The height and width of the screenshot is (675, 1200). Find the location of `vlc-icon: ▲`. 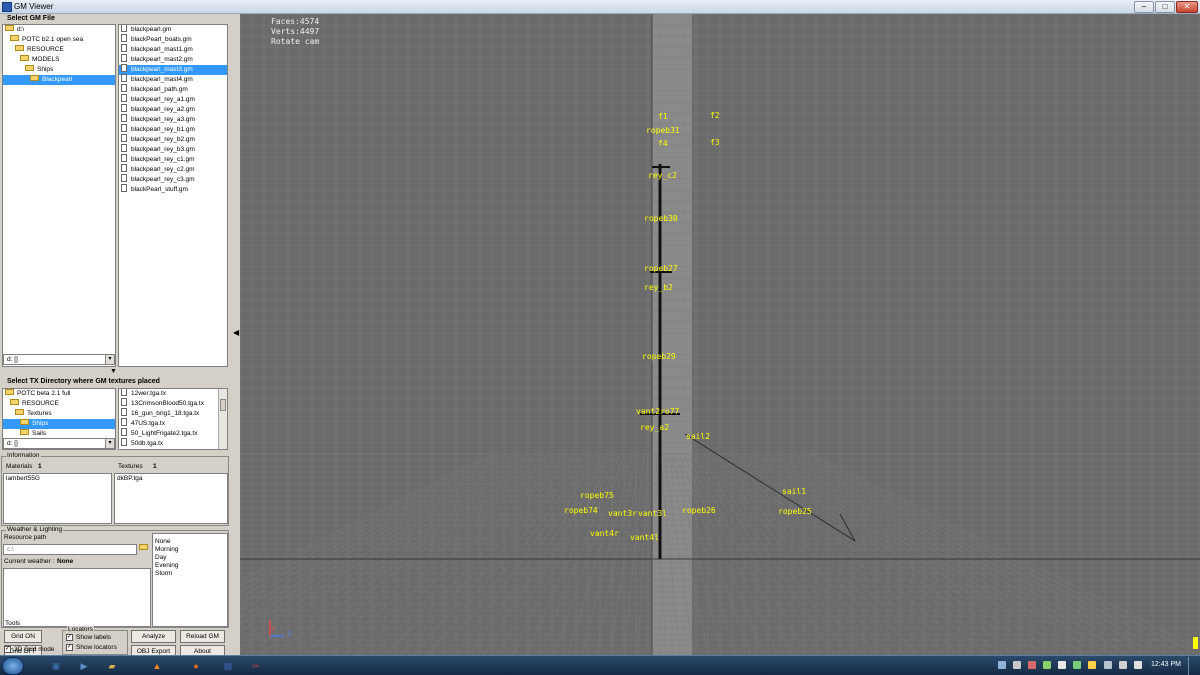

vlc-icon: ▲ is located at coordinates (157, 666).